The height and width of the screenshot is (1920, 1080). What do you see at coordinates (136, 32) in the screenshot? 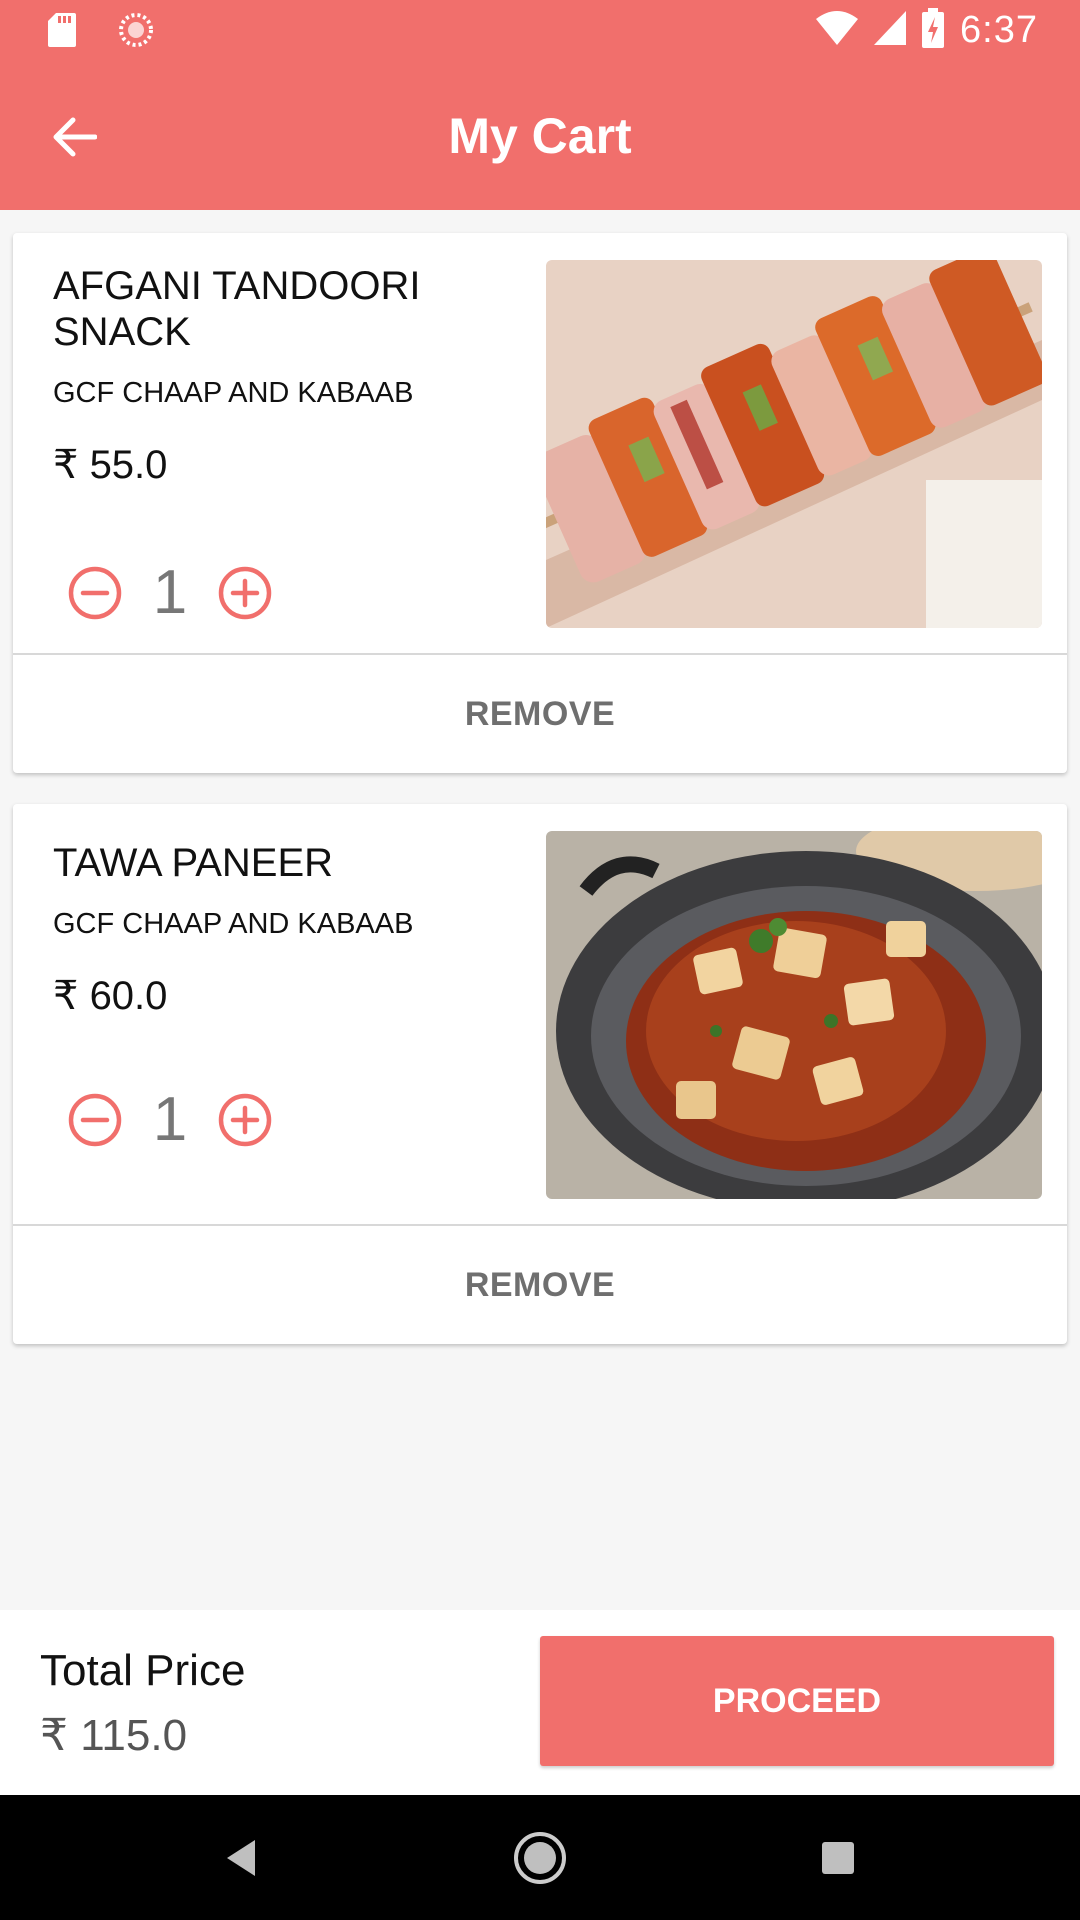
I see `sync-icon` at bounding box center [136, 32].